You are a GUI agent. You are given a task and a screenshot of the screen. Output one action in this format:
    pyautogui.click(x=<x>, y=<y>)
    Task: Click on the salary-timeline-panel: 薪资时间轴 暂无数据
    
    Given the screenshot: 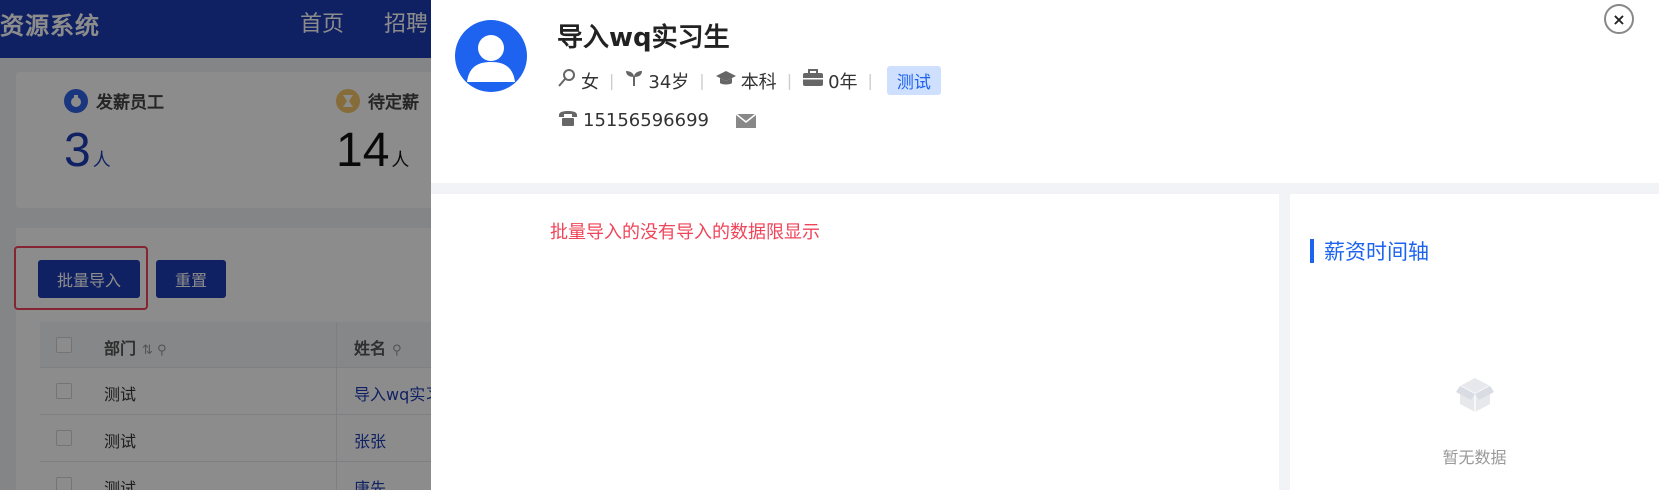 What is the action you would take?
    pyautogui.click(x=1474, y=342)
    